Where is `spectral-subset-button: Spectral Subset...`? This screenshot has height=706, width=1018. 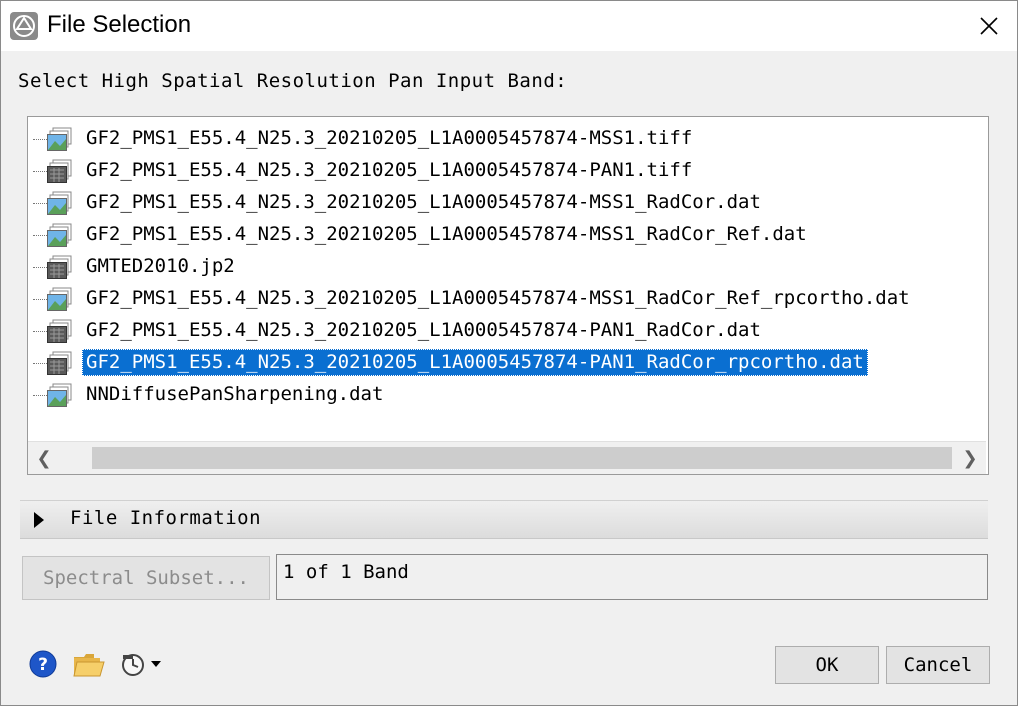
spectral-subset-button: Spectral Subset... is located at coordinates (146, 578).